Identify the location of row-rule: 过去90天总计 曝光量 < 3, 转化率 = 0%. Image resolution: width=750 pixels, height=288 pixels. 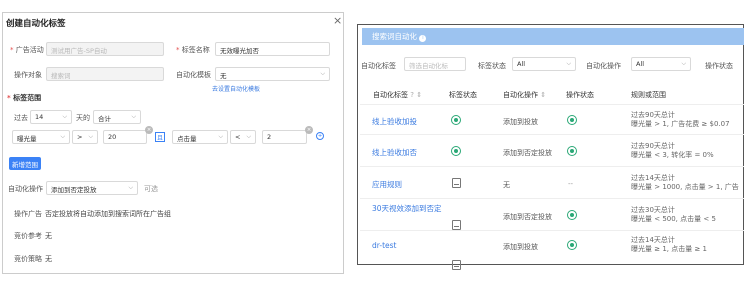
(672, 150).